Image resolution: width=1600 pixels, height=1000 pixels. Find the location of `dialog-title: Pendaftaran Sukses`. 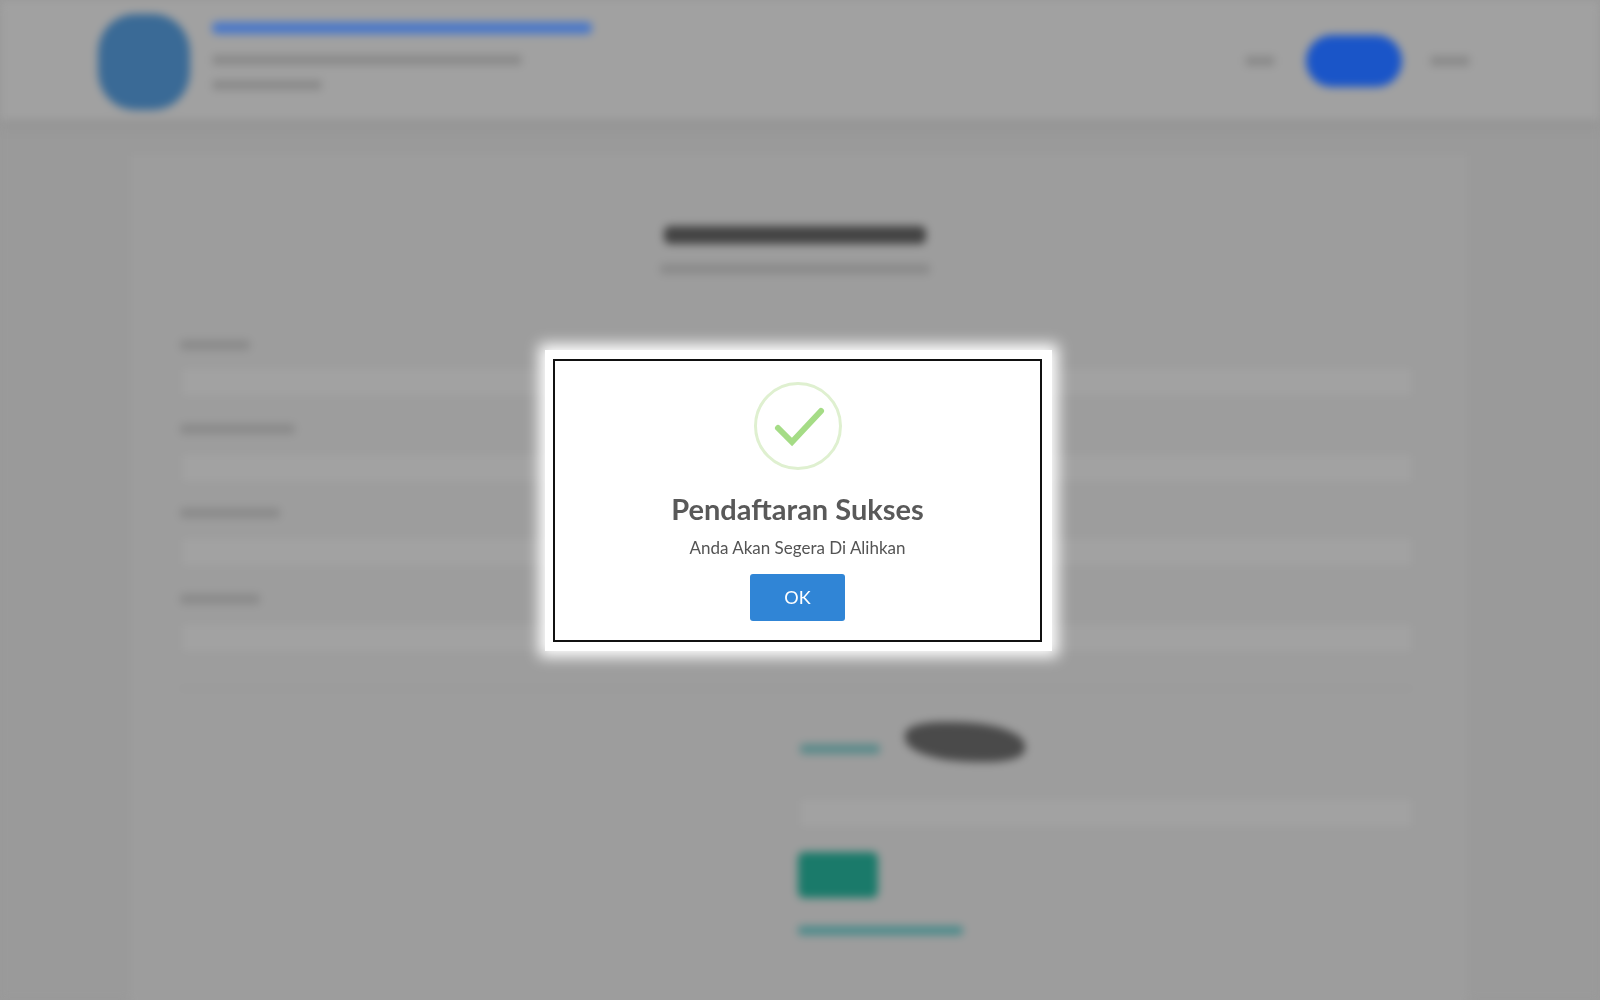

dialog-title: Pendaftaran Sukses is located at coordinates (797, 509).